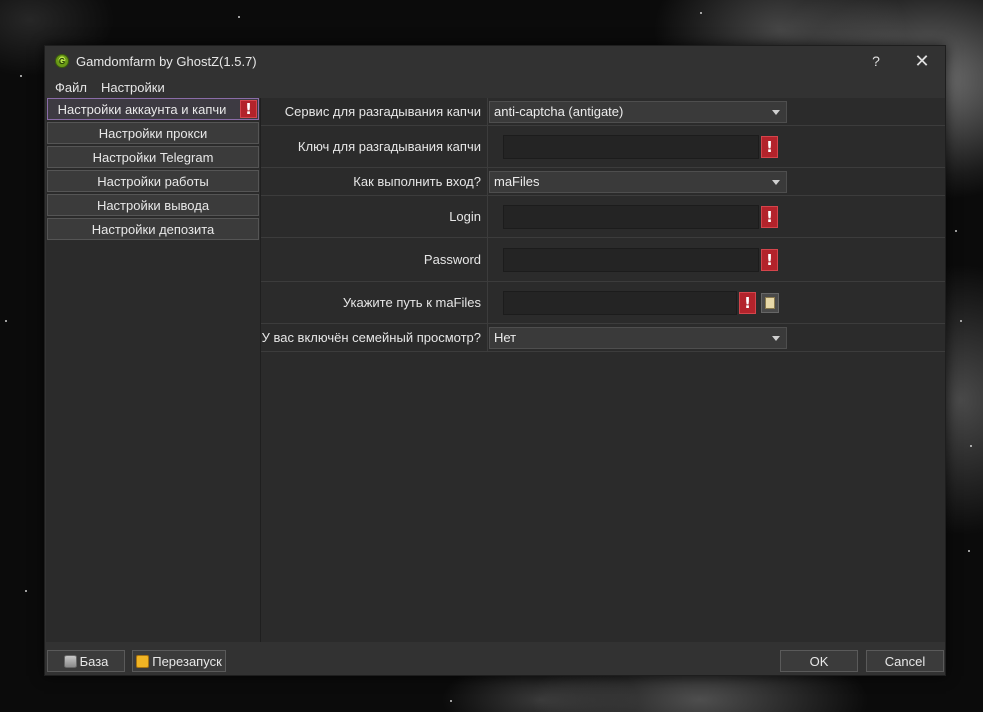 Image resolution: width=983 pixels, height=712 pixels. What do you see at coordinates (631, 216) in the screenshot?
I see `login-input` at bounding box center [631, 216].